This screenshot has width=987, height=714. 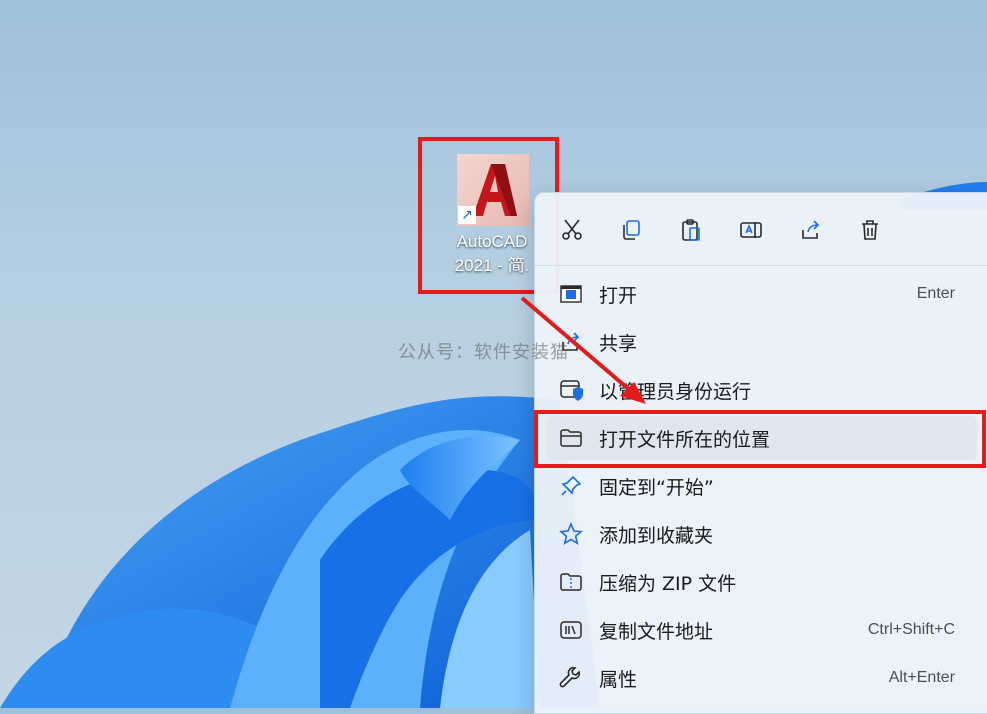 I want to click on shortcut-label-line1: AutoCAD, so click(x=492, y=241).